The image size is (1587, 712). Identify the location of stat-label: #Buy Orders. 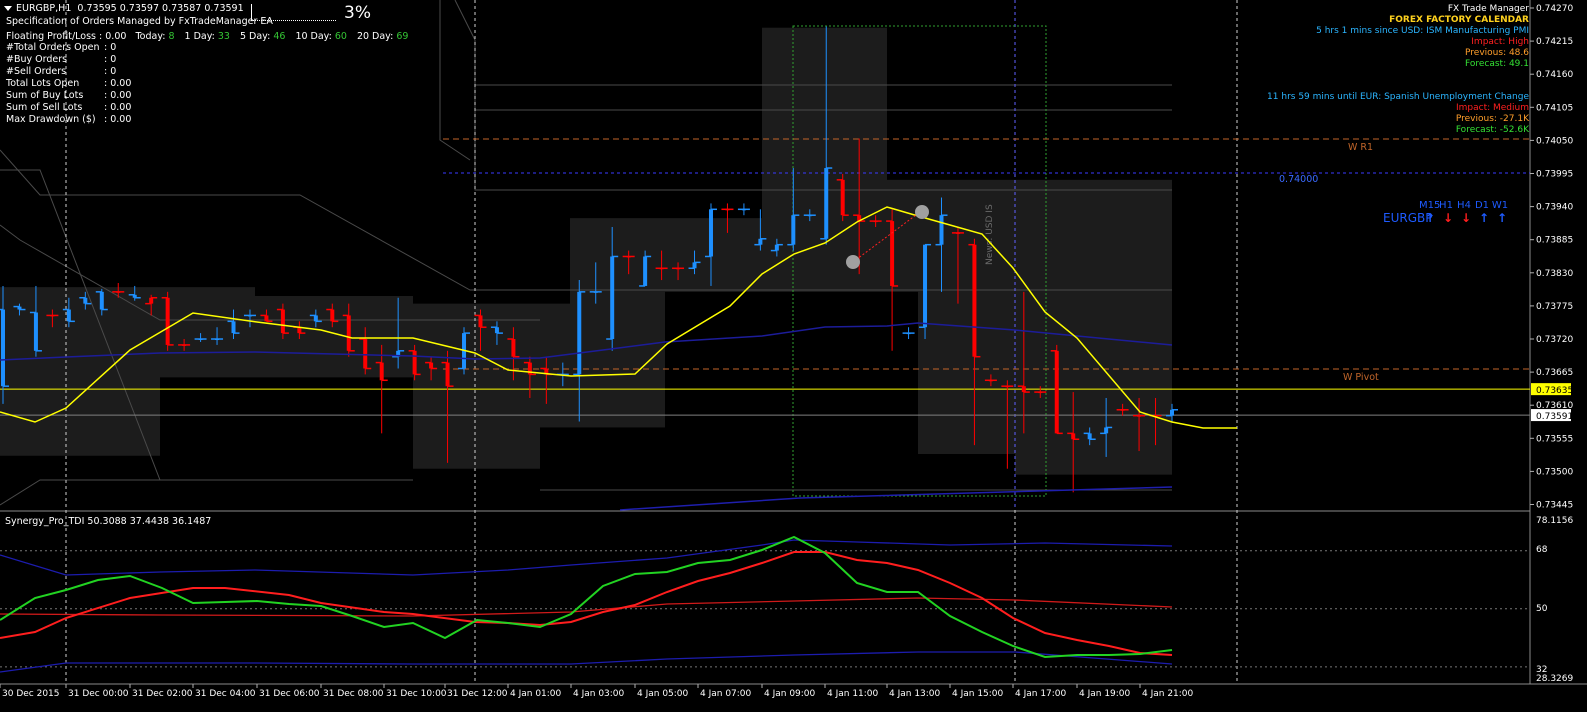
(37, 59).